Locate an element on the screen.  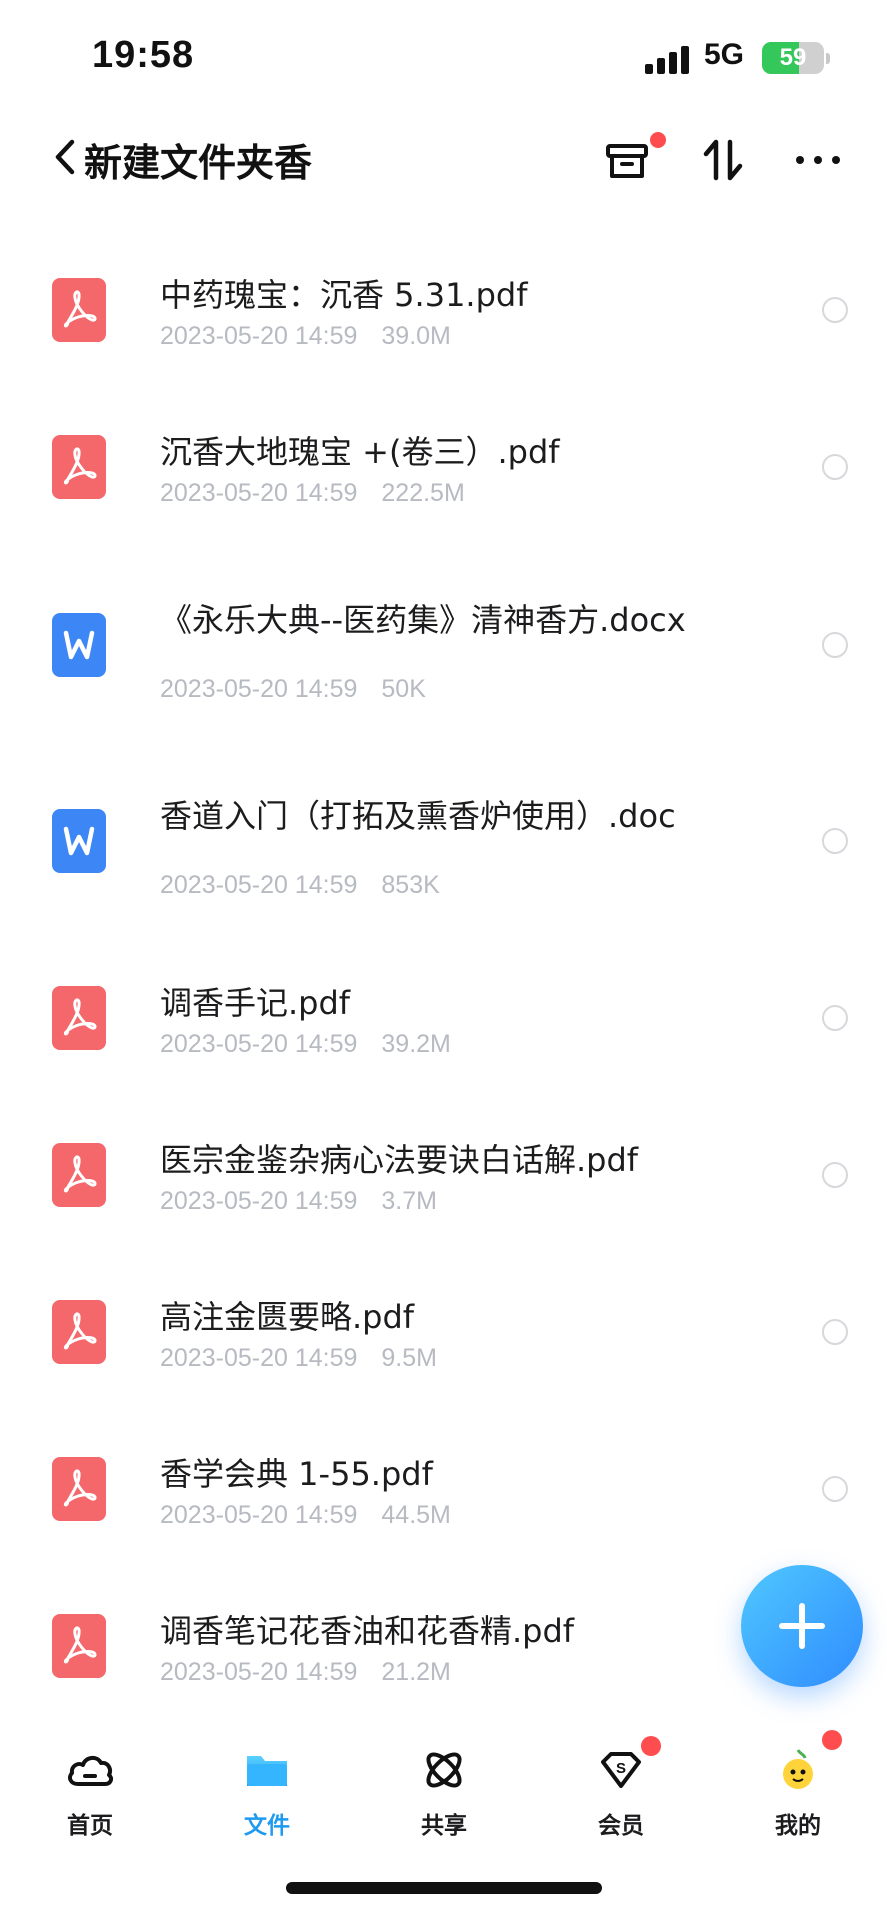
chevron-left-icon is located at coordinates (65, 157).